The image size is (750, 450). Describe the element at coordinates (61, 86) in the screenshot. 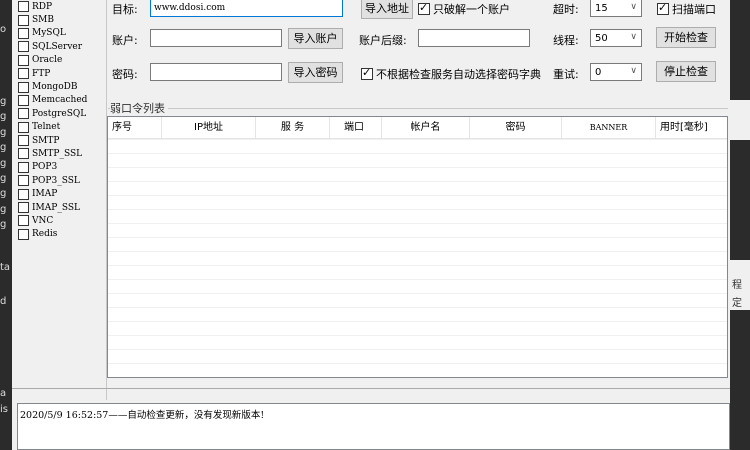

I see `protocol-item-mongodb: MongoDB` at that location.